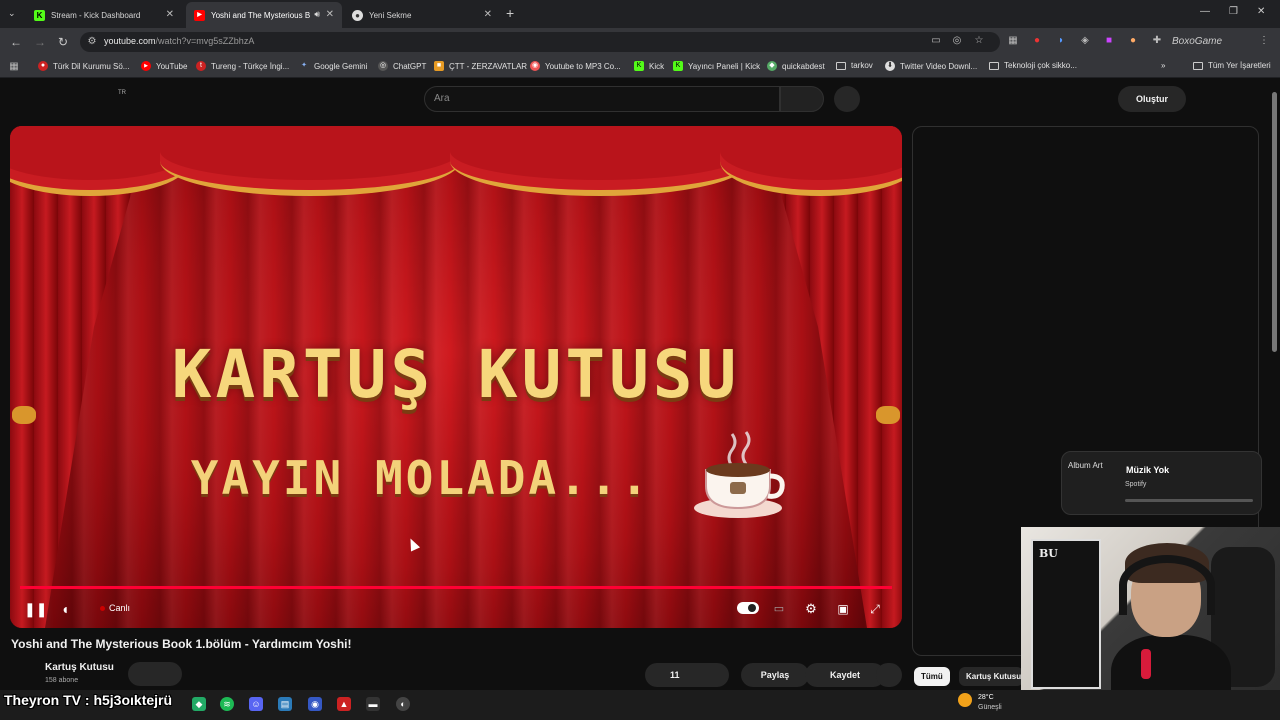 This screenshot has width=1280, height=720. Describe the element at coordinates (535, 66) in the screenshot. I see `converter-icon: ◉` at that location.